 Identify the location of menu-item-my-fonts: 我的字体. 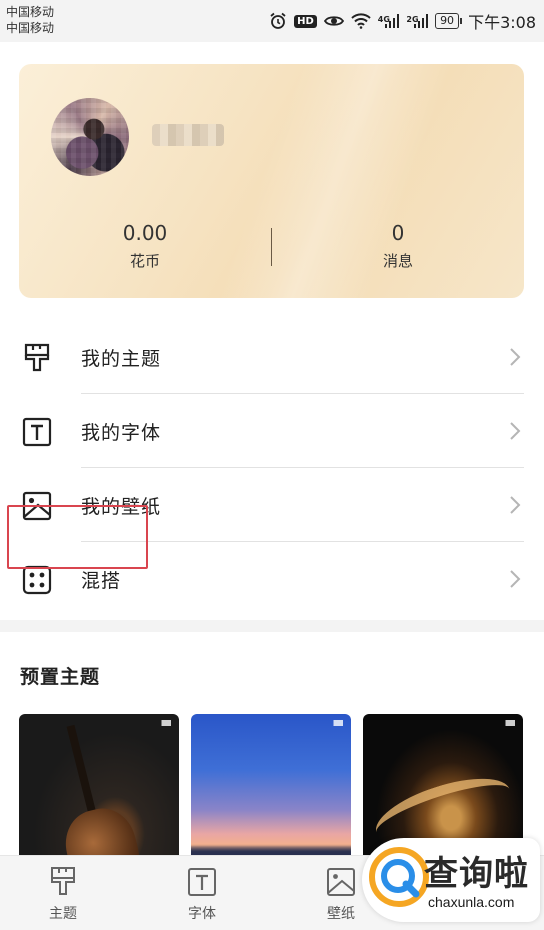
(272, 431).